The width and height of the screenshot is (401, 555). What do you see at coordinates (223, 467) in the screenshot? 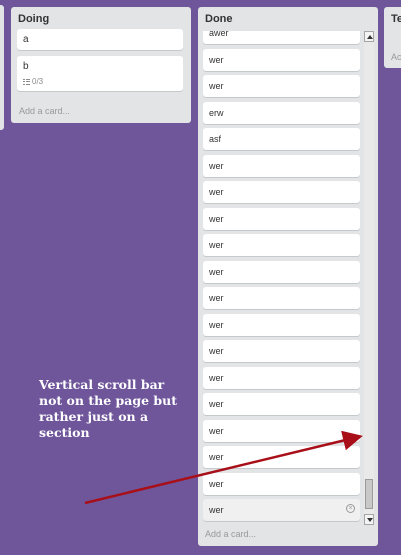
I see `annotation-arrow` at bounding box center [223, 467].